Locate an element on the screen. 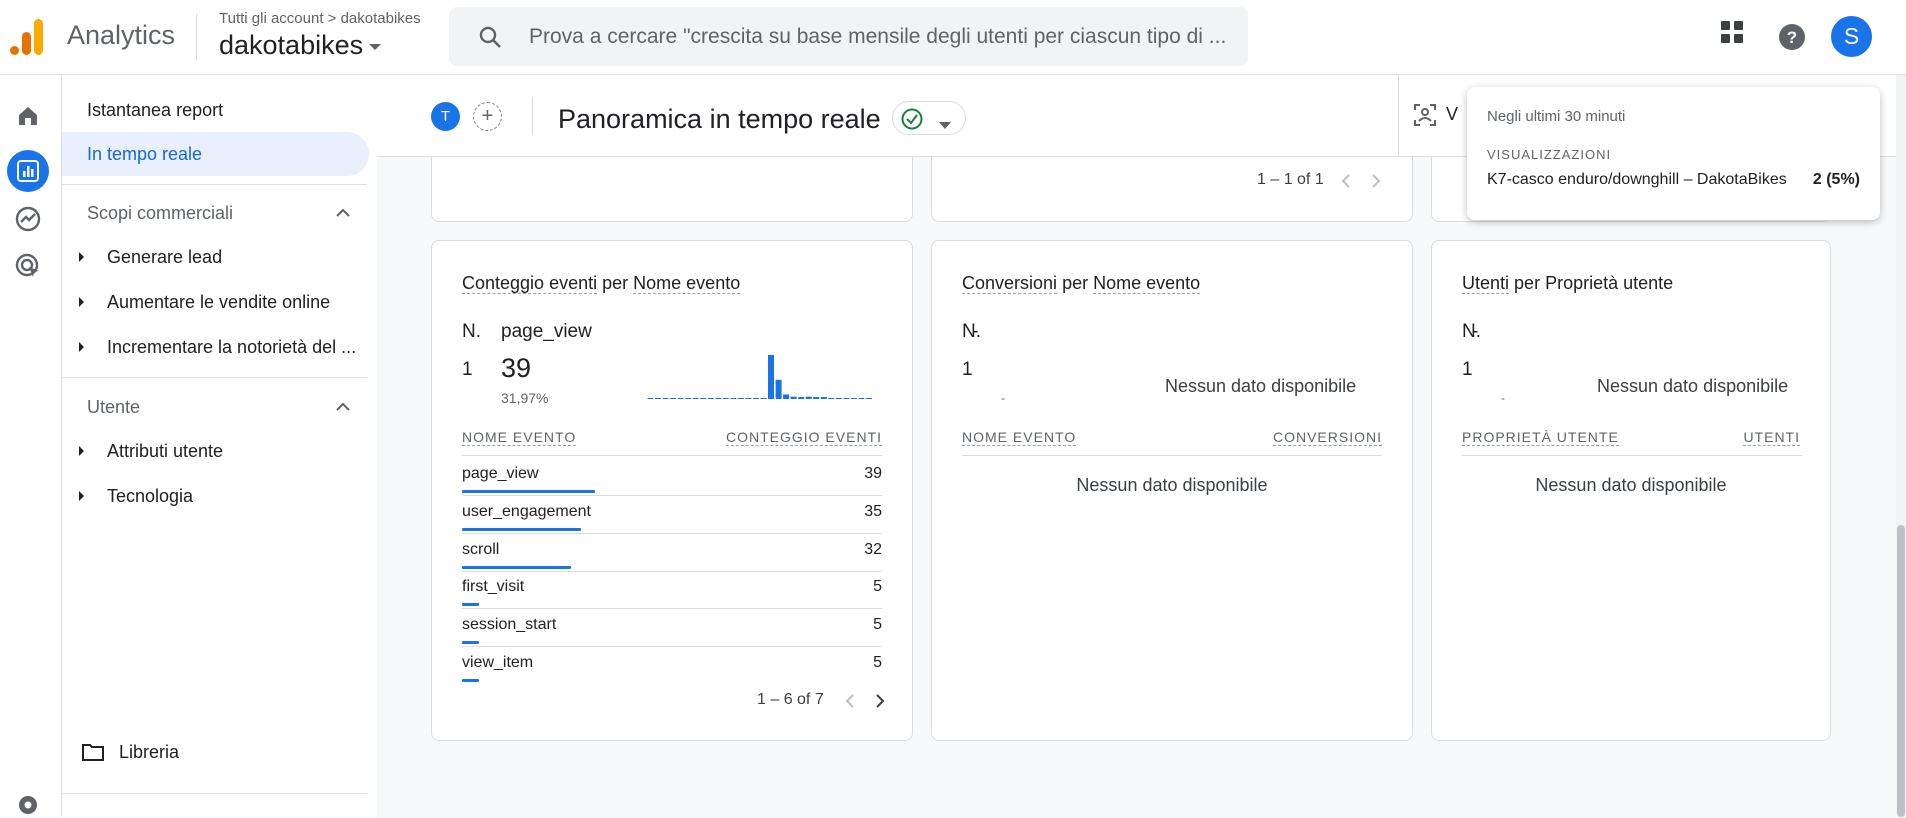 Image resolution: width=1906 pixels, height=818 pixels. column-header-conversions: CONVERSIONI is located at coordinates (1327, 437).